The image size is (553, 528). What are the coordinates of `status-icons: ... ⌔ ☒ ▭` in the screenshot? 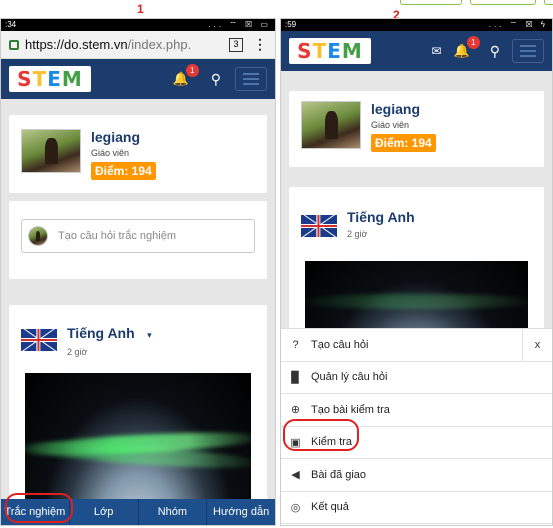 It's located at (239, 24).